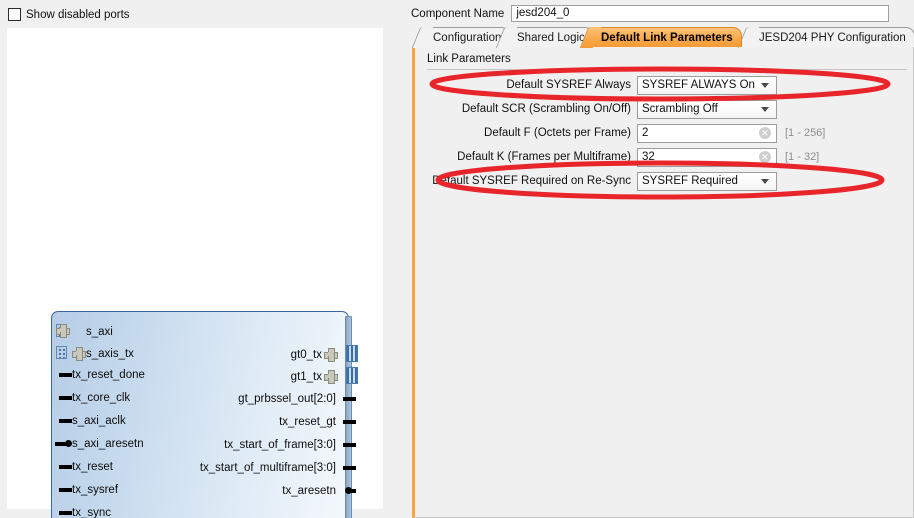  Describe the element at coordinates (309, 491) in the screenshot. I see `port-label: tx_aresetn` at that location.